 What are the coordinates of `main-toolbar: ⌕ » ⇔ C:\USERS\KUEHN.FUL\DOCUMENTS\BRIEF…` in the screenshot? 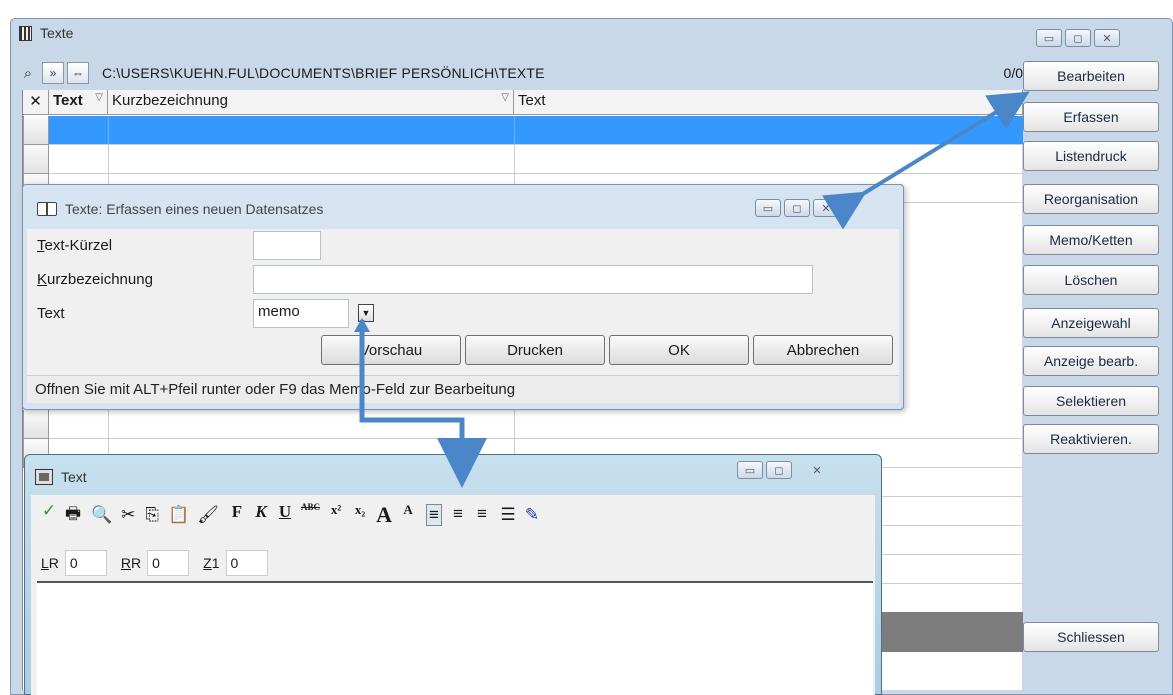 It's located at (520, 73).